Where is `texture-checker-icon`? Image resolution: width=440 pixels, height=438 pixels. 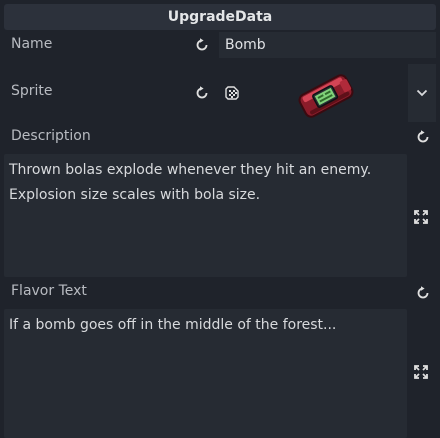 texture-checker-icon is located at coordinates (232, 93).